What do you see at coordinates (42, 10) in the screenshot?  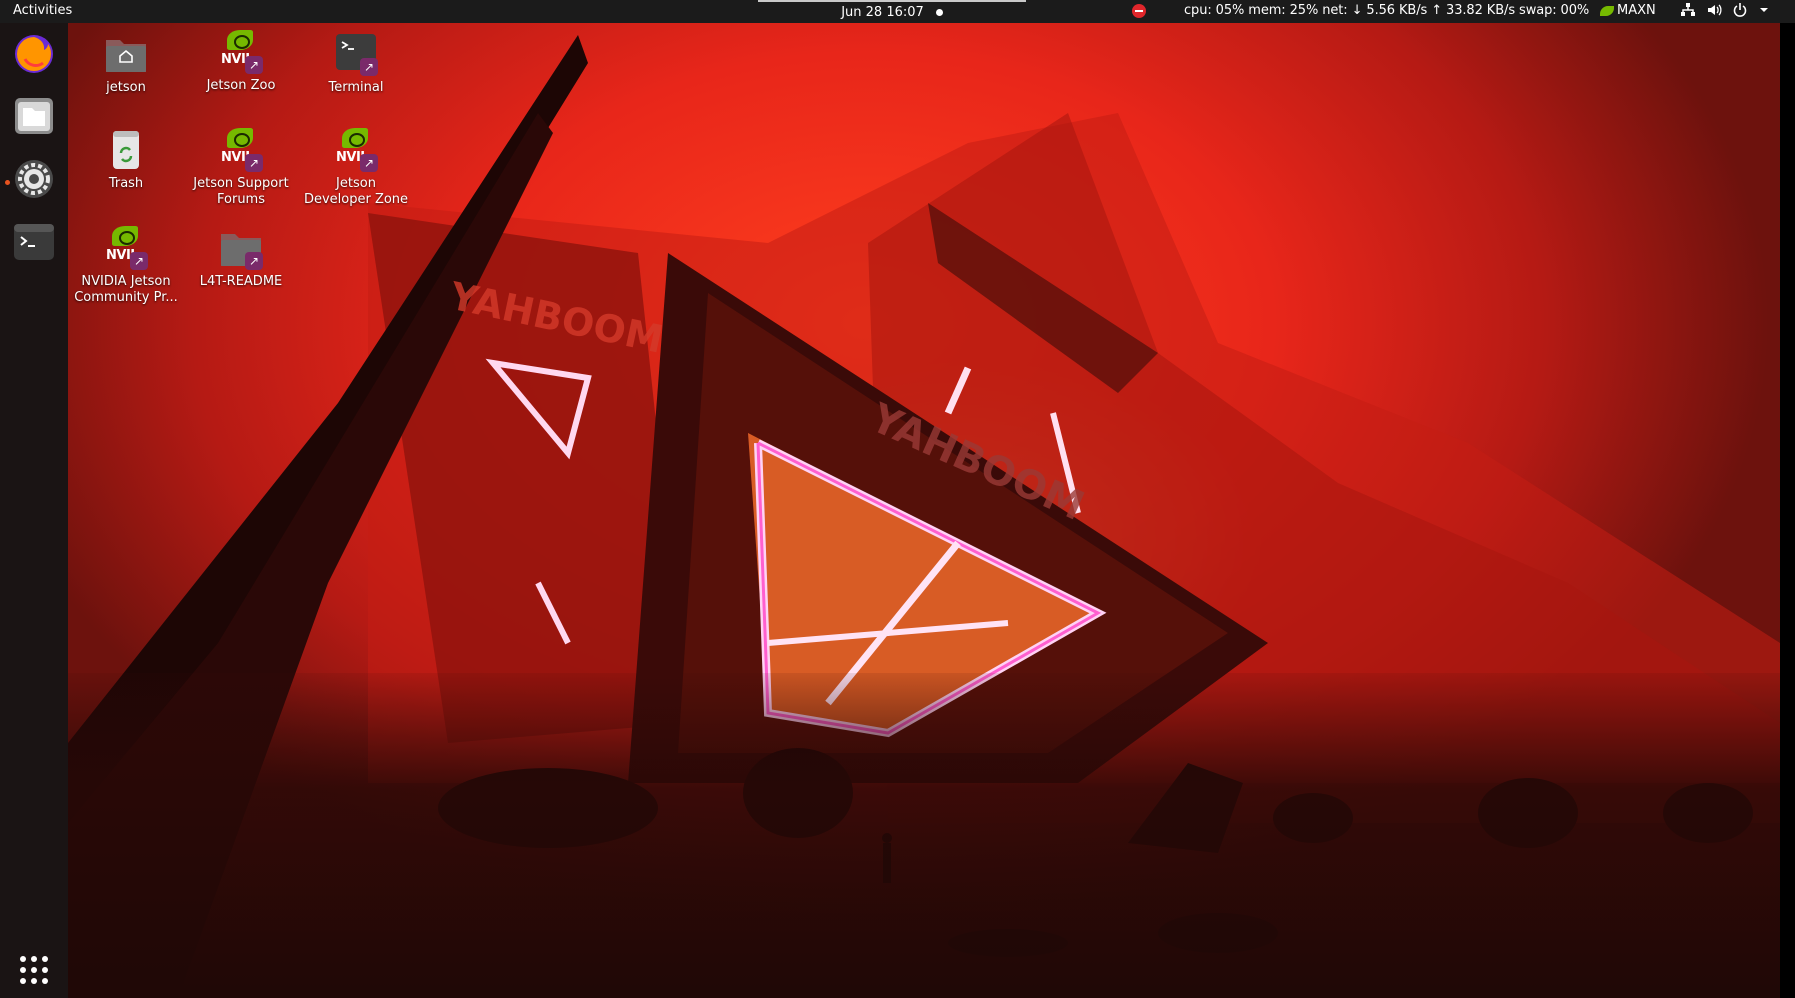 I see `activities-button: Activities` at bounding box center [42, 10].